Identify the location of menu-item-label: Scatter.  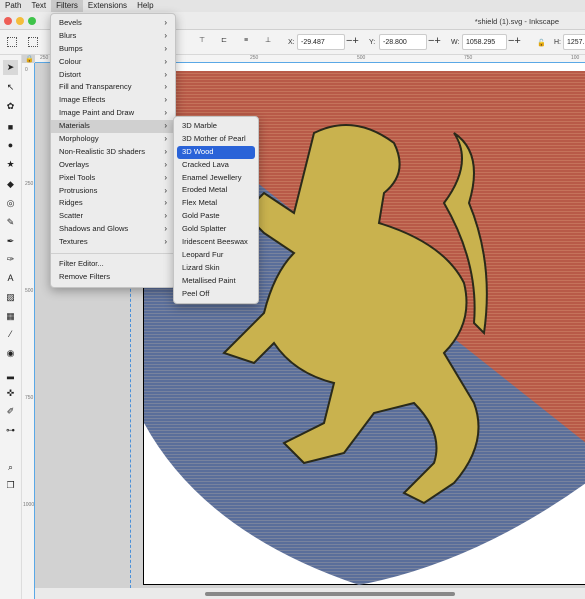
(71, 216).